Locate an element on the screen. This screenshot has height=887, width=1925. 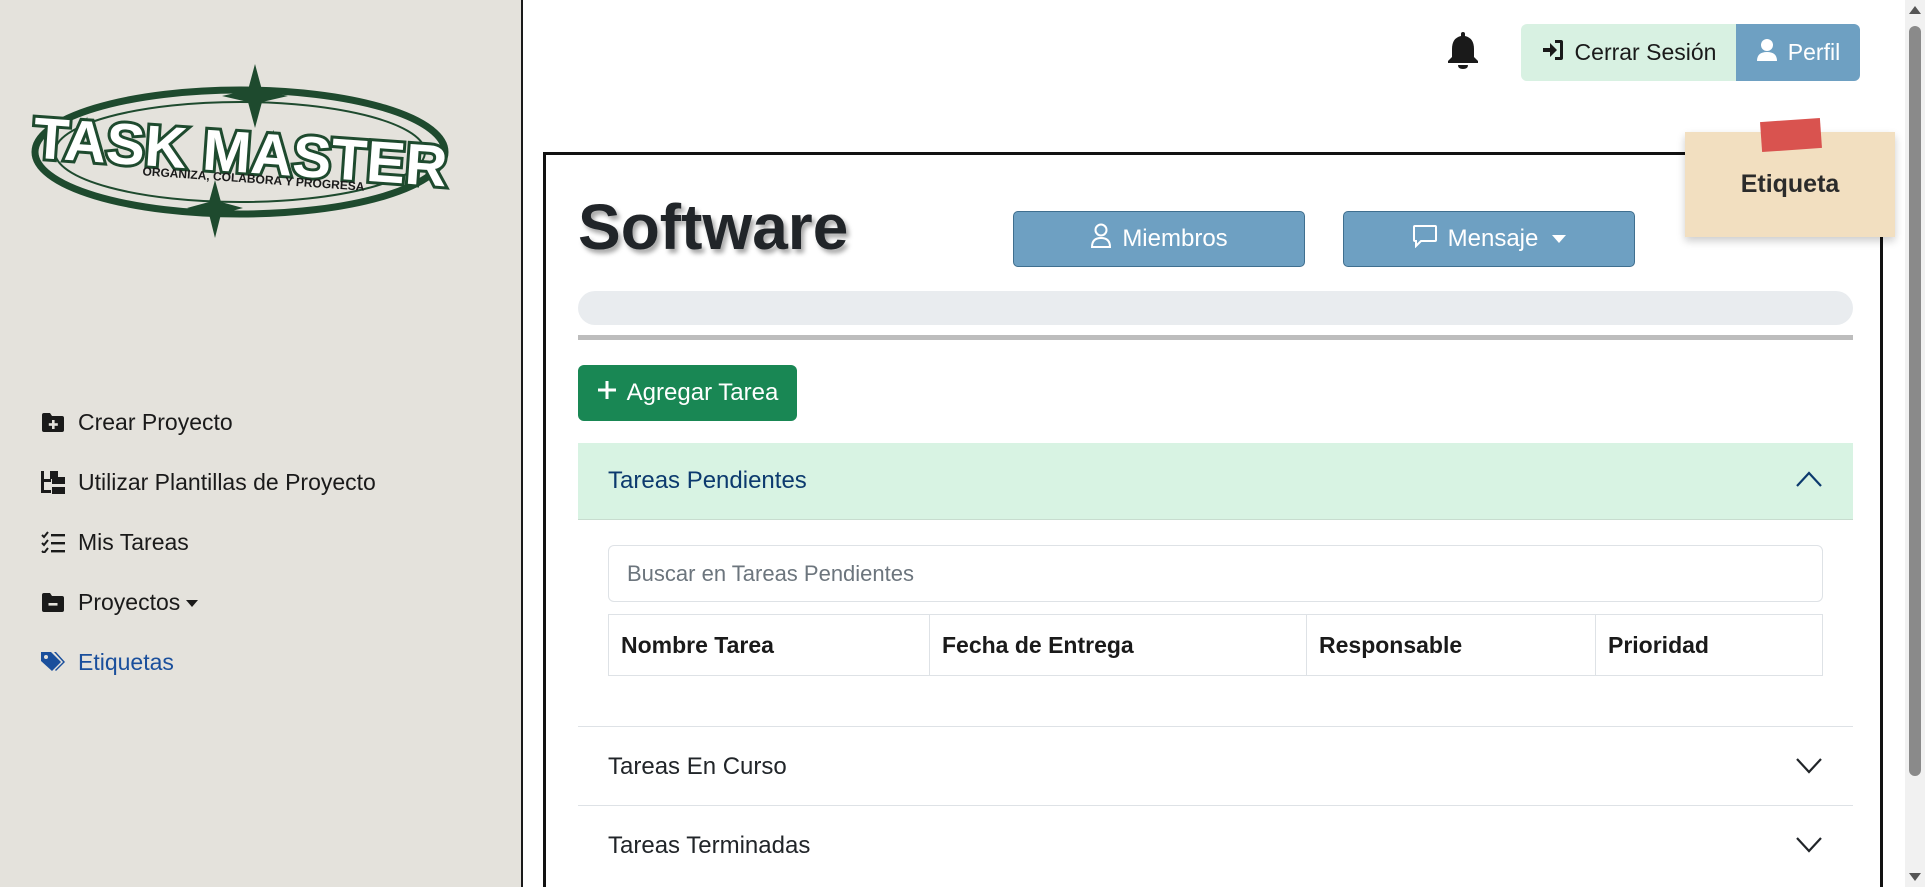
plus-icon is located at coordinates (607, 393).